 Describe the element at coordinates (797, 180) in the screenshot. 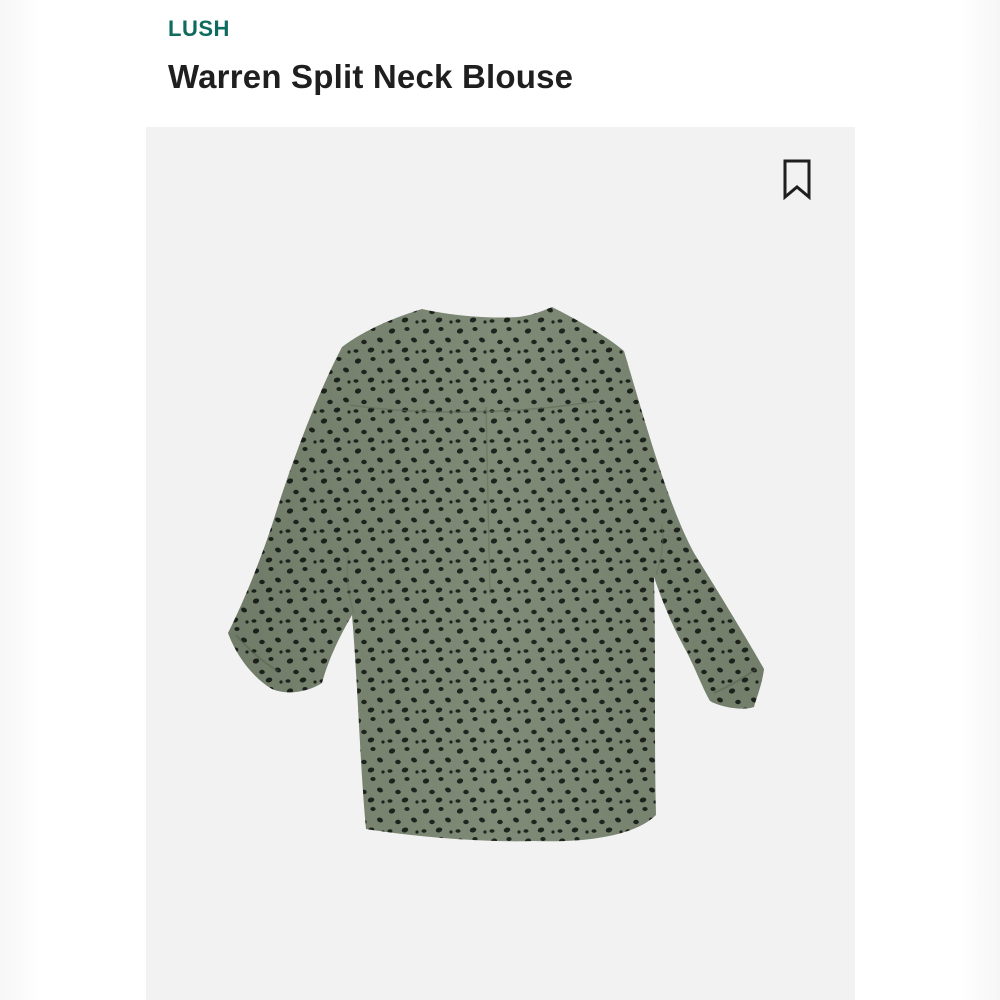

I see `bookmark-icon` at that location.